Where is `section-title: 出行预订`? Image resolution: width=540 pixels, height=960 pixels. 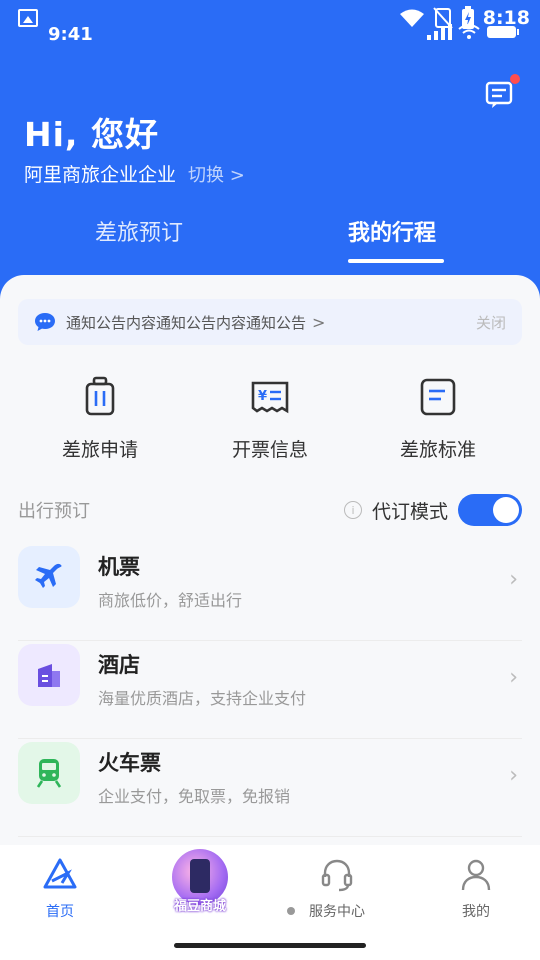
section-title: 出行预订 is located at coordinates (54, 511).